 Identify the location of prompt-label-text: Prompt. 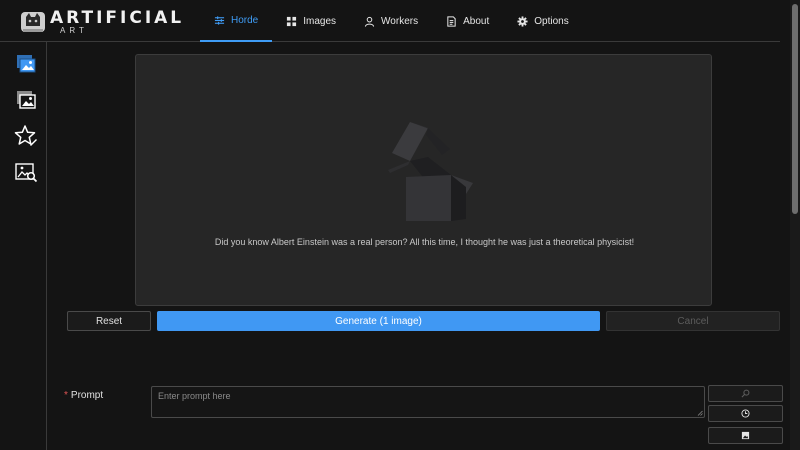
(87, 395).